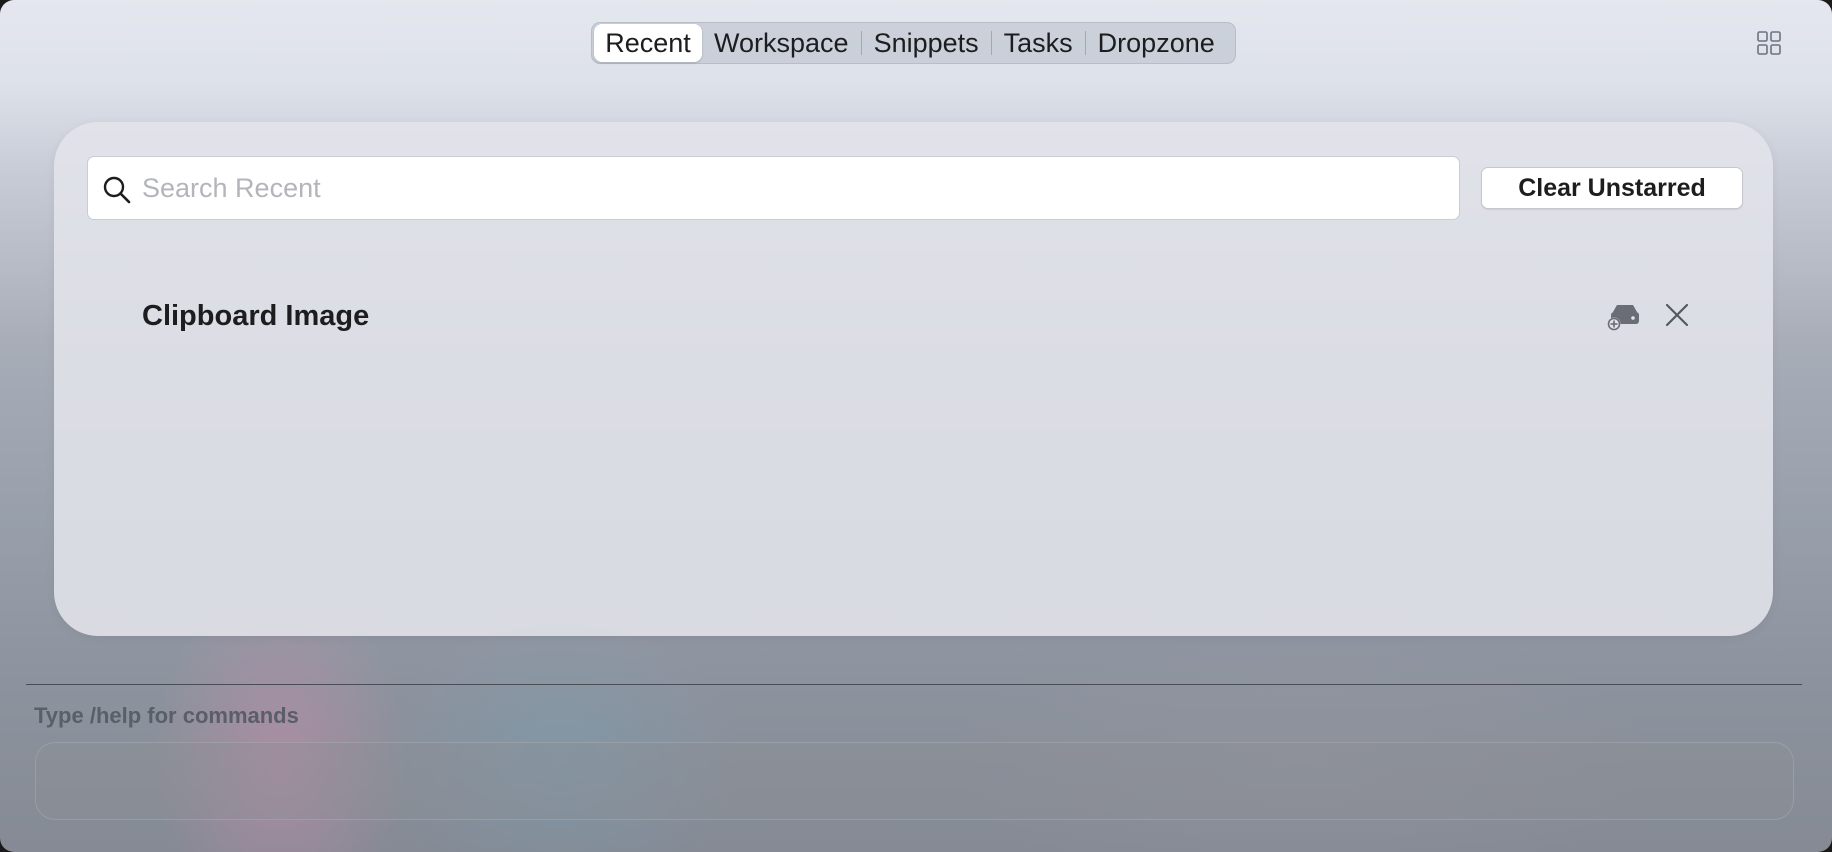 The width and height of the screenshot is (1832, 852). I want to click on command-field, so click(914, 781).